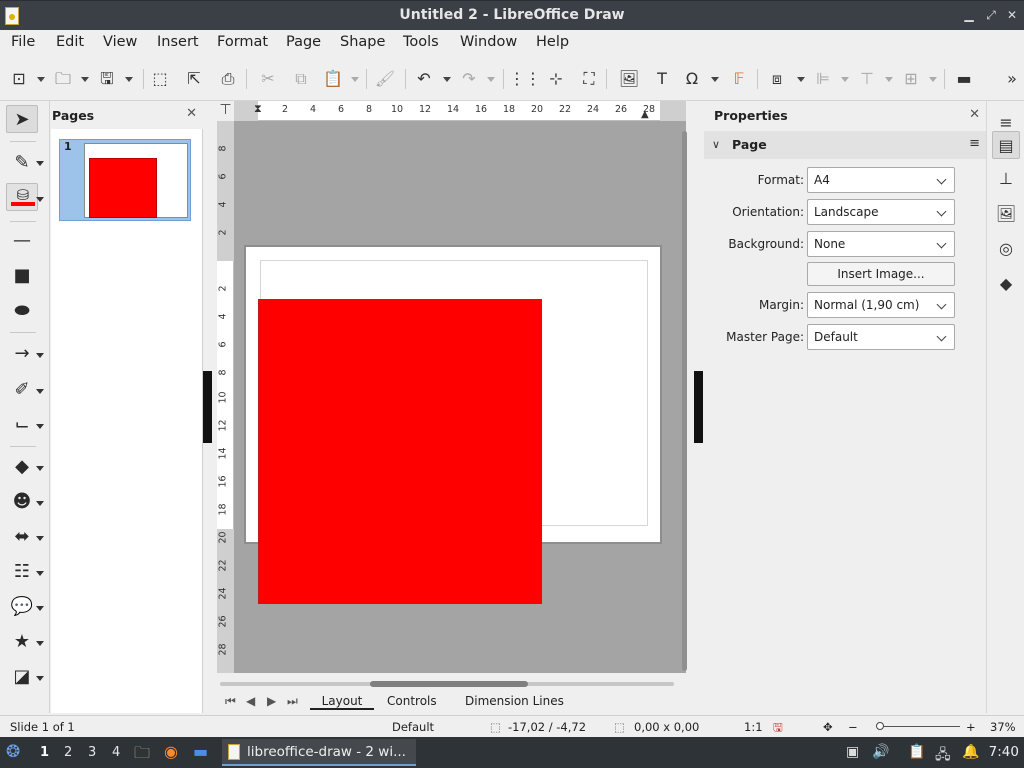 This screenshot has height=768, width=1024. Describe the element at coordinates (919, 726) in the screenshot. I see `zoom-slider` at that location.